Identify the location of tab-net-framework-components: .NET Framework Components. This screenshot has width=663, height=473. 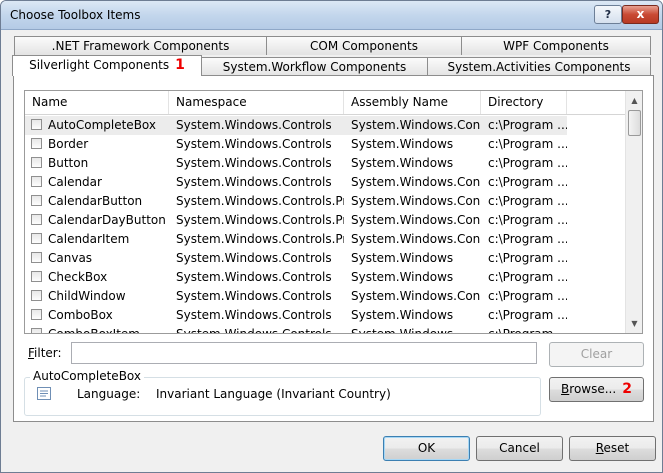
(140, 45).